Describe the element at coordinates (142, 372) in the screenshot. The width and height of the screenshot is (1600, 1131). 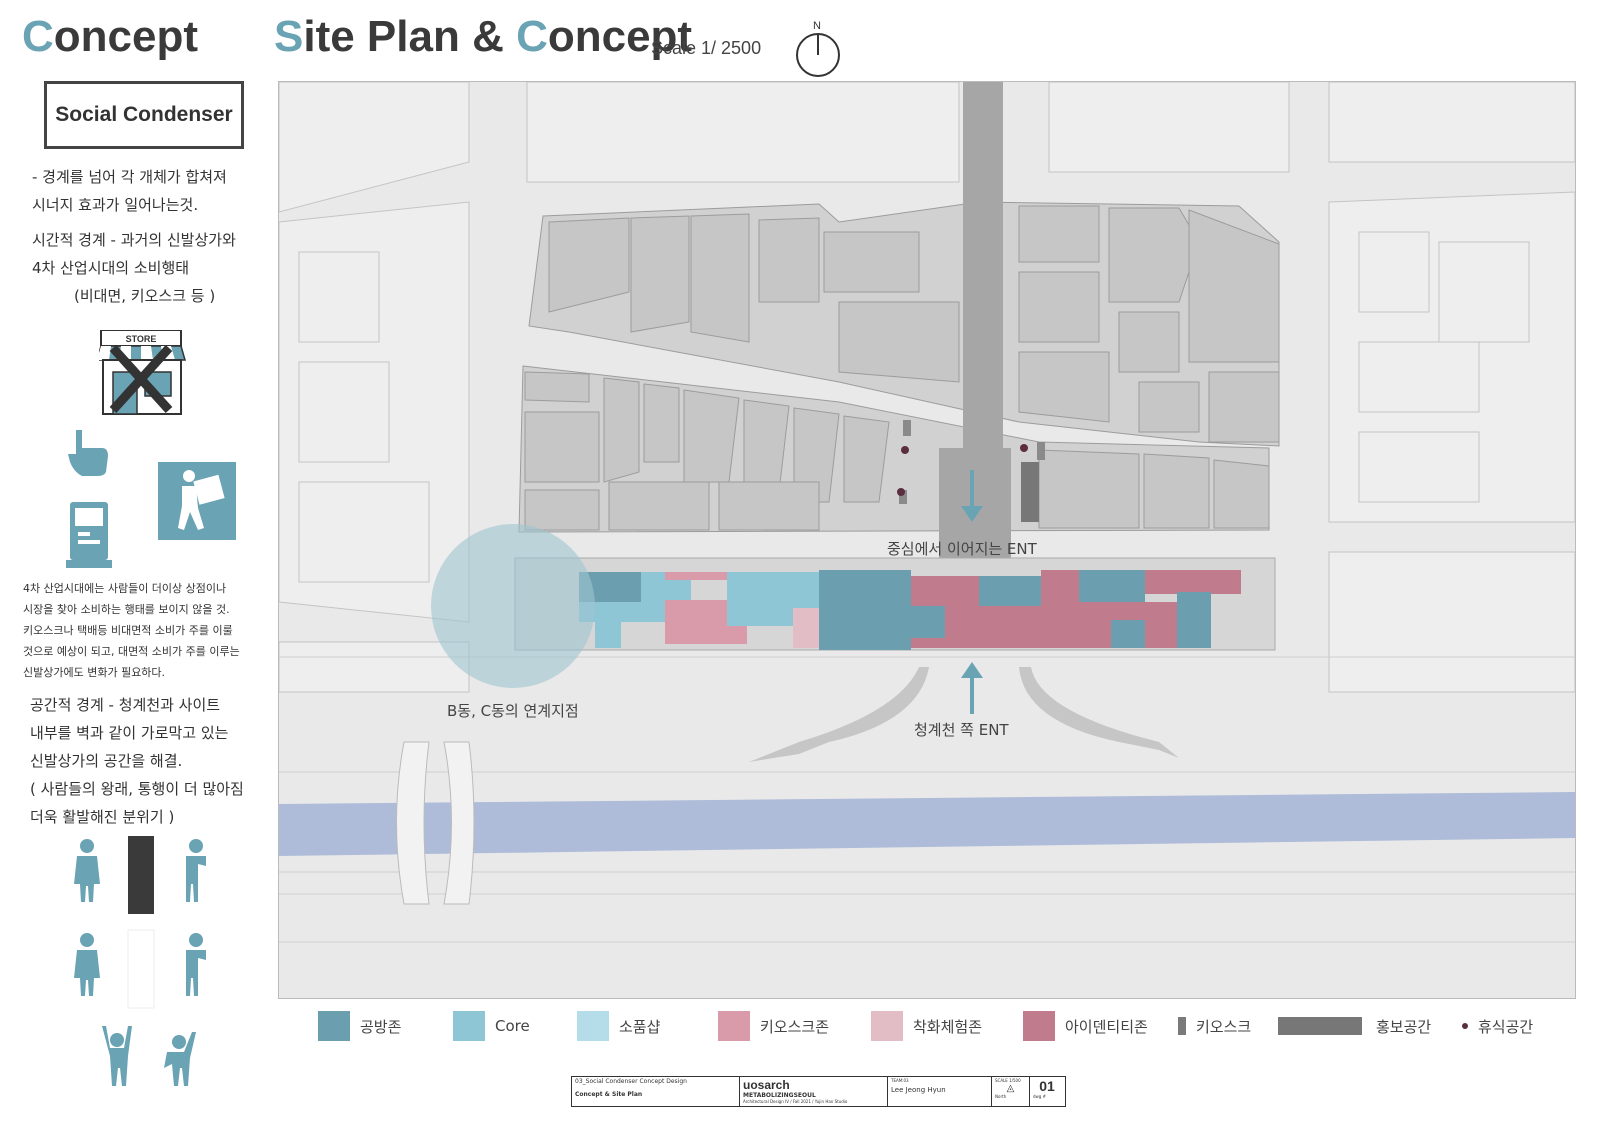
I see `store-crossed-icon: STORE` at that location.